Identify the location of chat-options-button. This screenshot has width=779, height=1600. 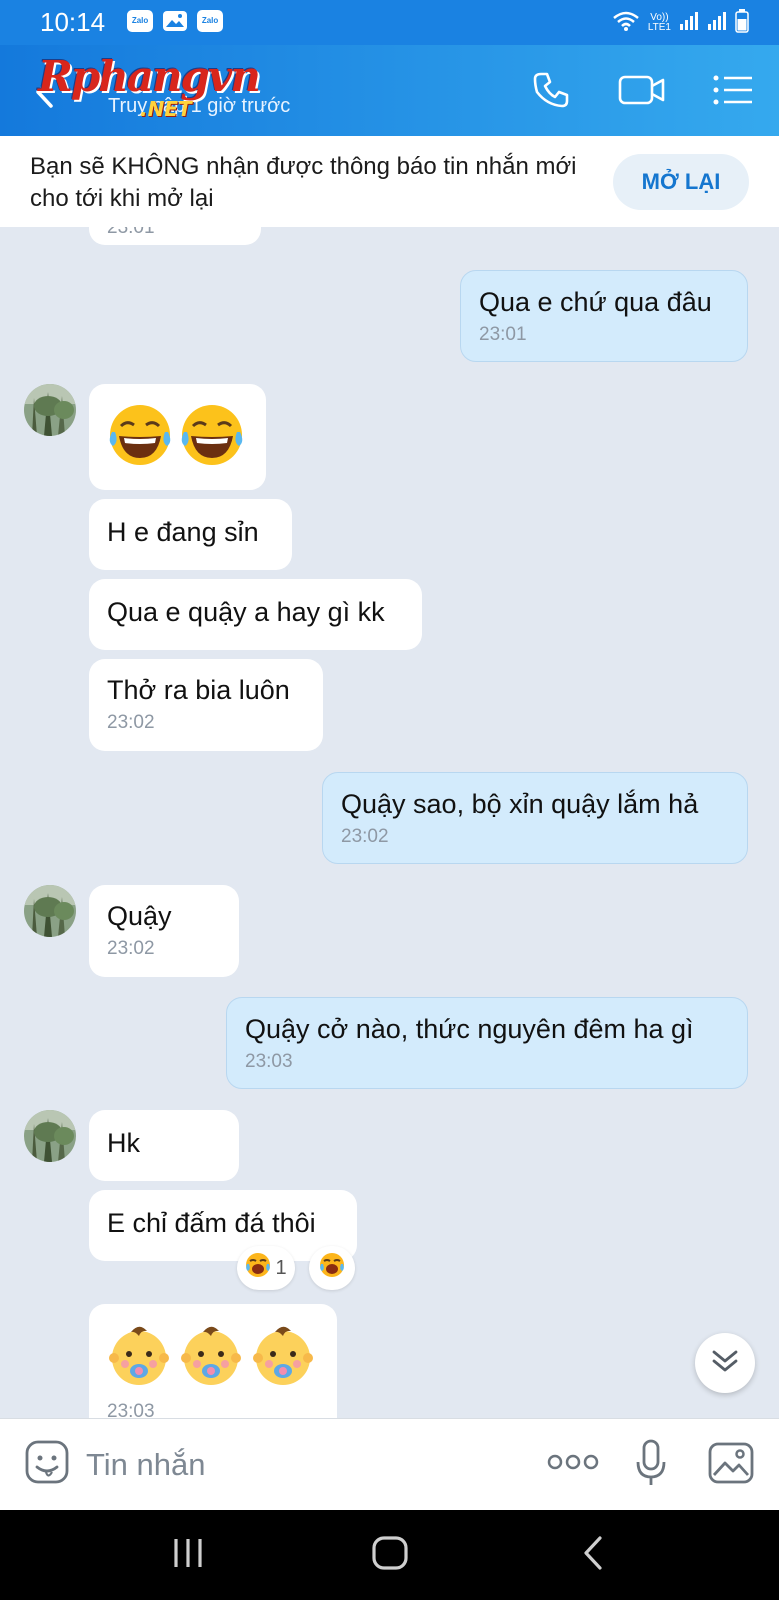
(733, 92).